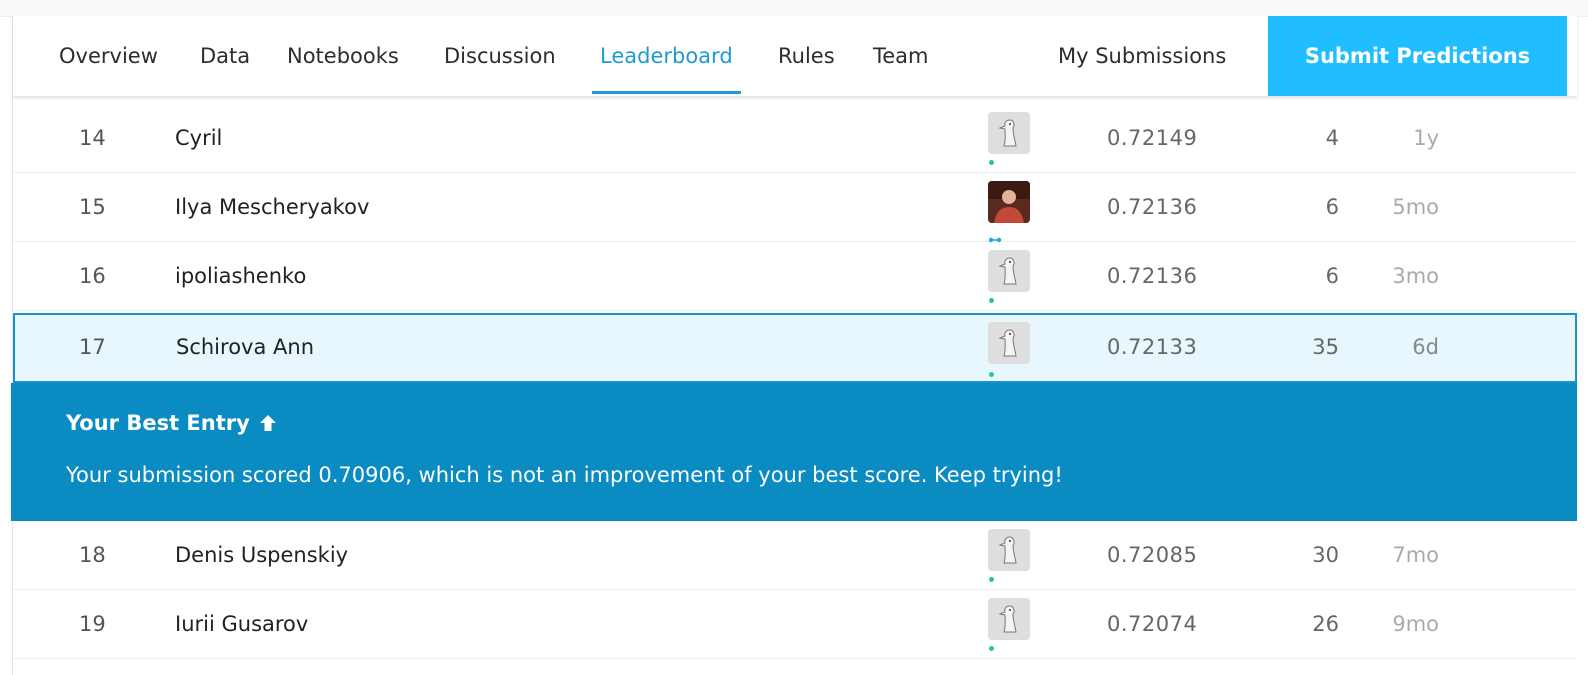 The height and width of the screenshot is (675, 1588). Describe the element at coordinates (108, 56) in the screenshot. I see `tab-overview: Overview` at that location.